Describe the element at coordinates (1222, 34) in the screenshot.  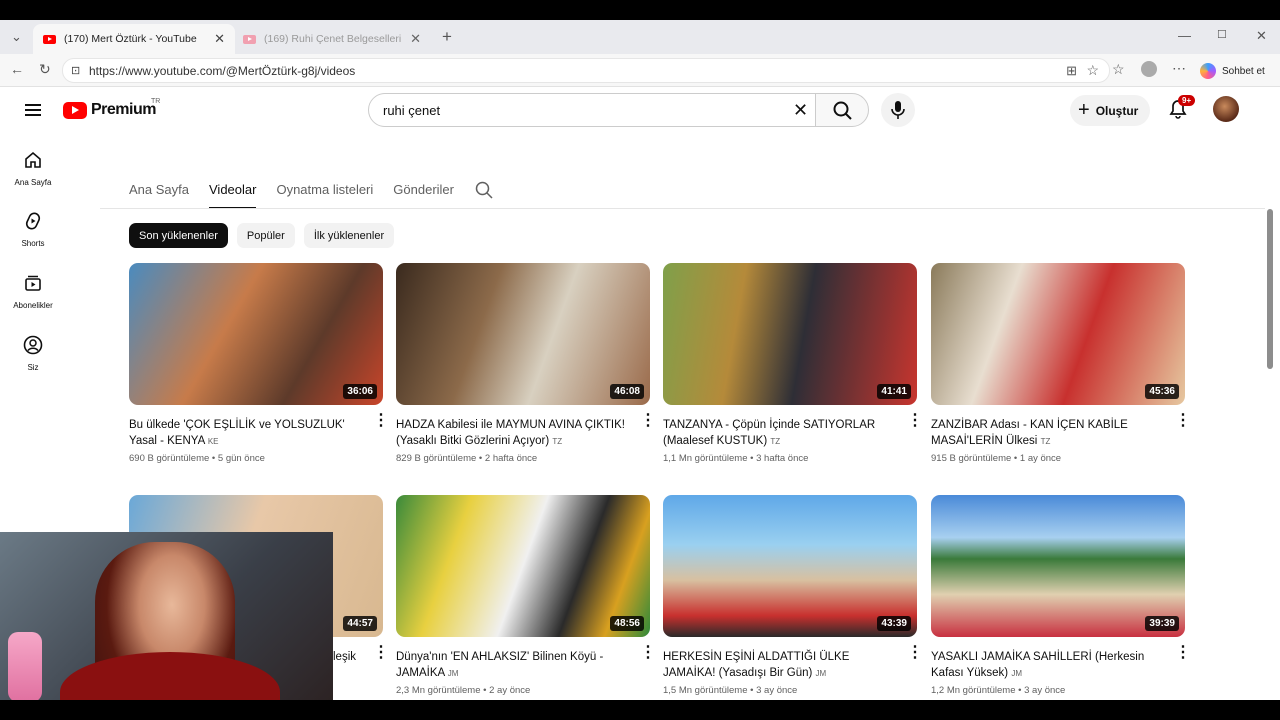
I see `maximize-icon: ☐` at that location.